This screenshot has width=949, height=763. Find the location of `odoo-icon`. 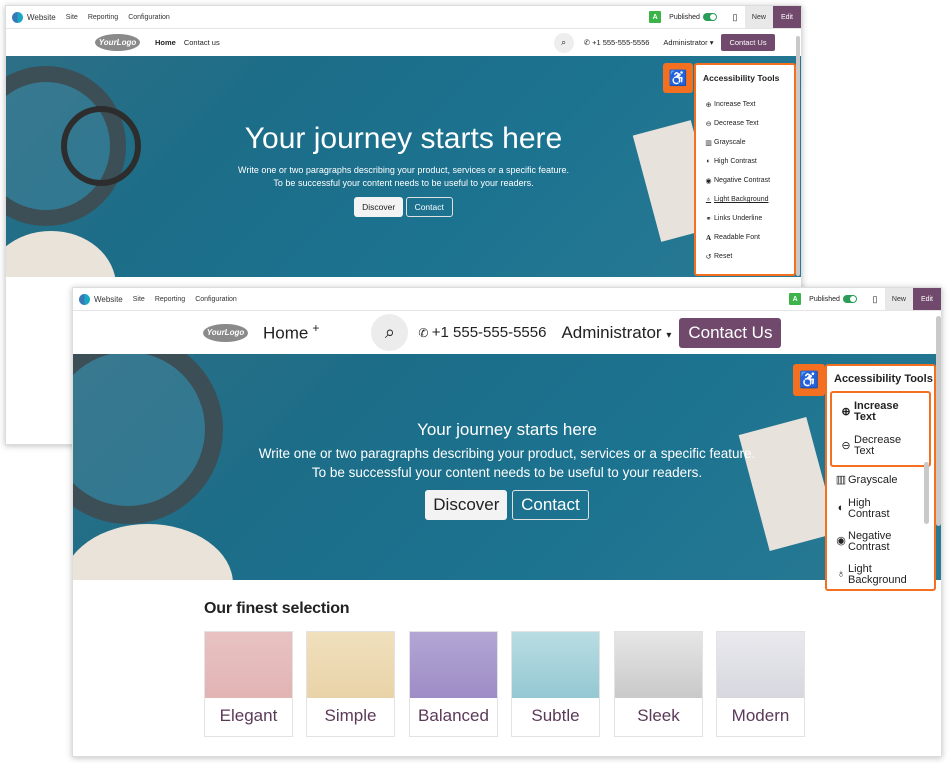

odoo-icon is located at coordinates (84, 299).